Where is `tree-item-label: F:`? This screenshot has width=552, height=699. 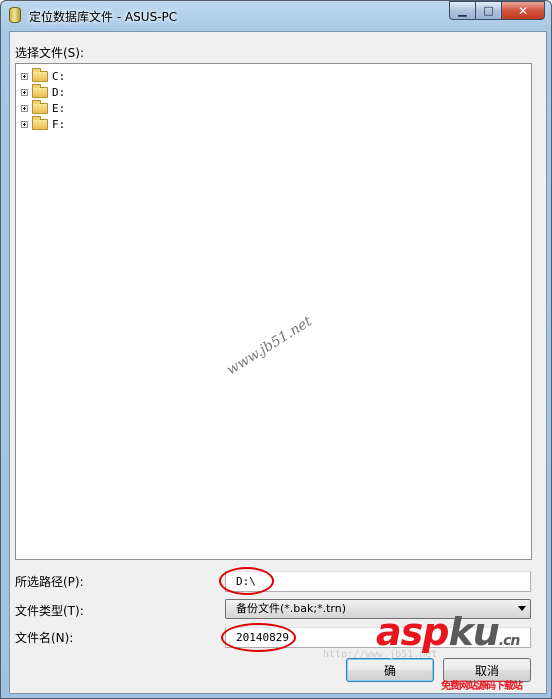
tree-item-label: F: is located at coordinates (59, 124).